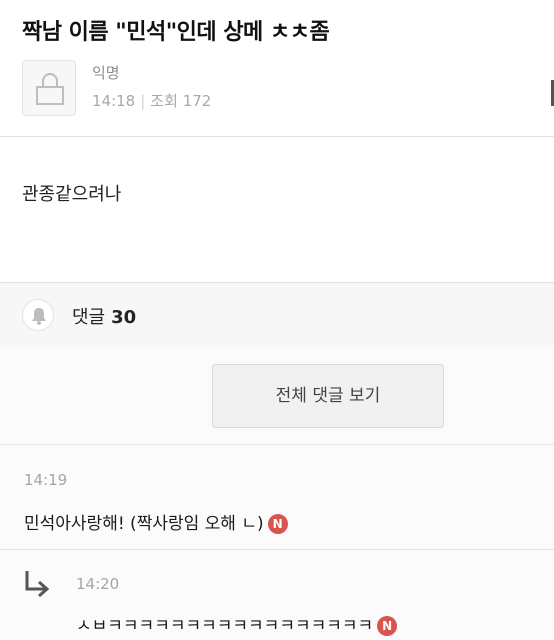 This screenshot has width=554, height=640. What do you see at coordinates (72, 194) in the screenshot?
I see `post-body: 관종같으려나` at bounding box center [72, 194].